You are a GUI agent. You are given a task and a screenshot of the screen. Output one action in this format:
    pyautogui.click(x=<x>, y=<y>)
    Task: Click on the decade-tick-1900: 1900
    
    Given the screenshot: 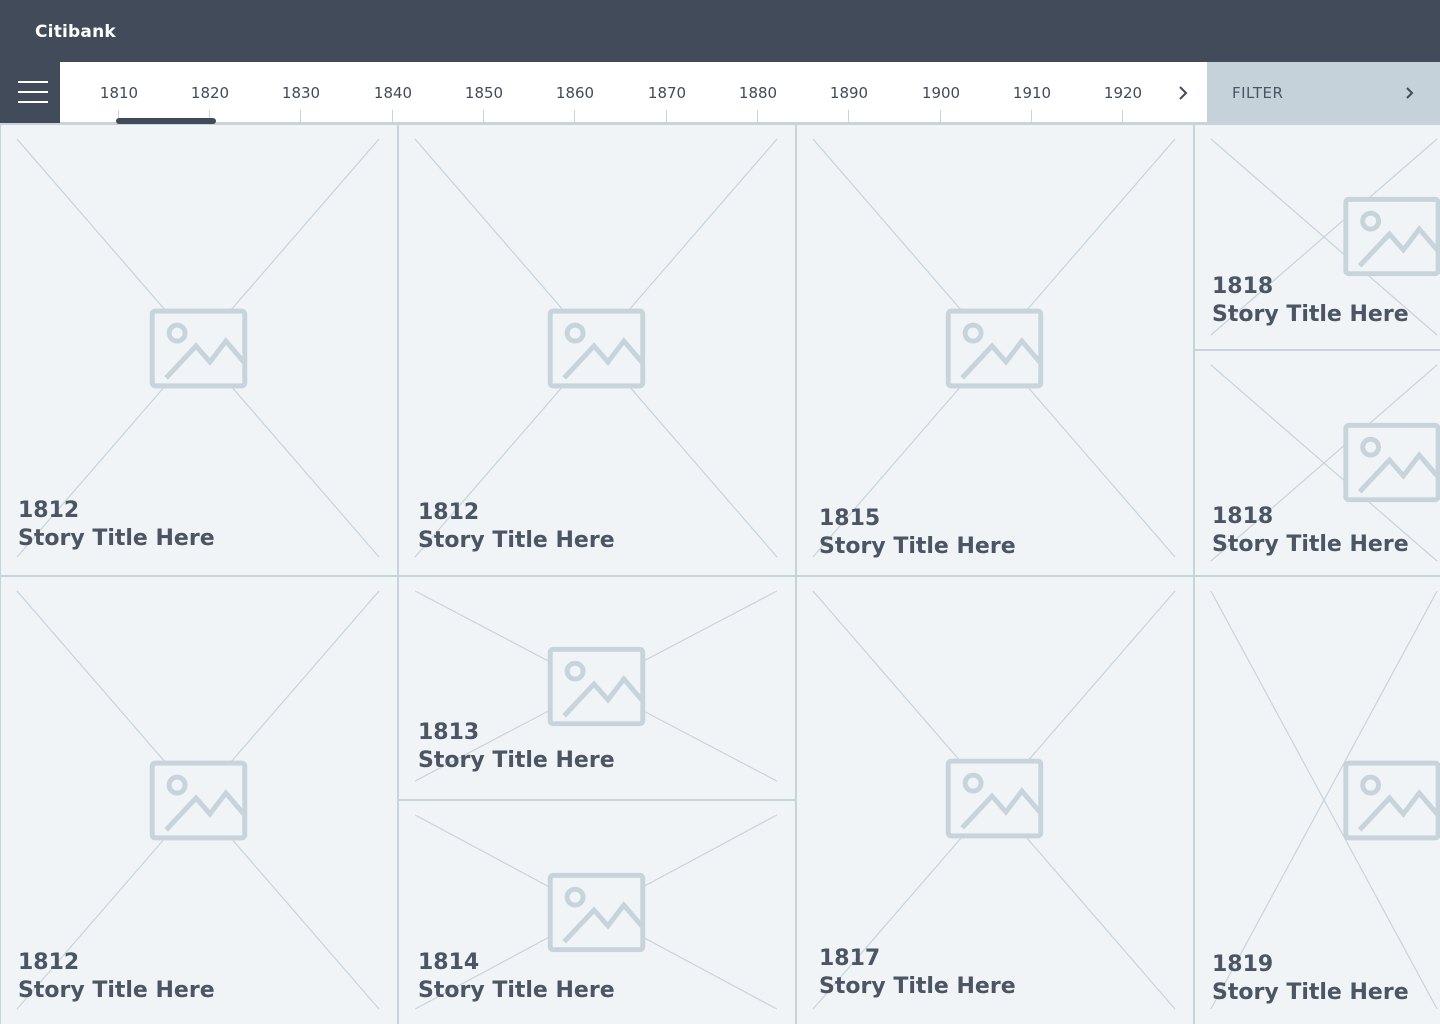 What is the action you would take?
    pyautogui.click(x=941, y=92)
    